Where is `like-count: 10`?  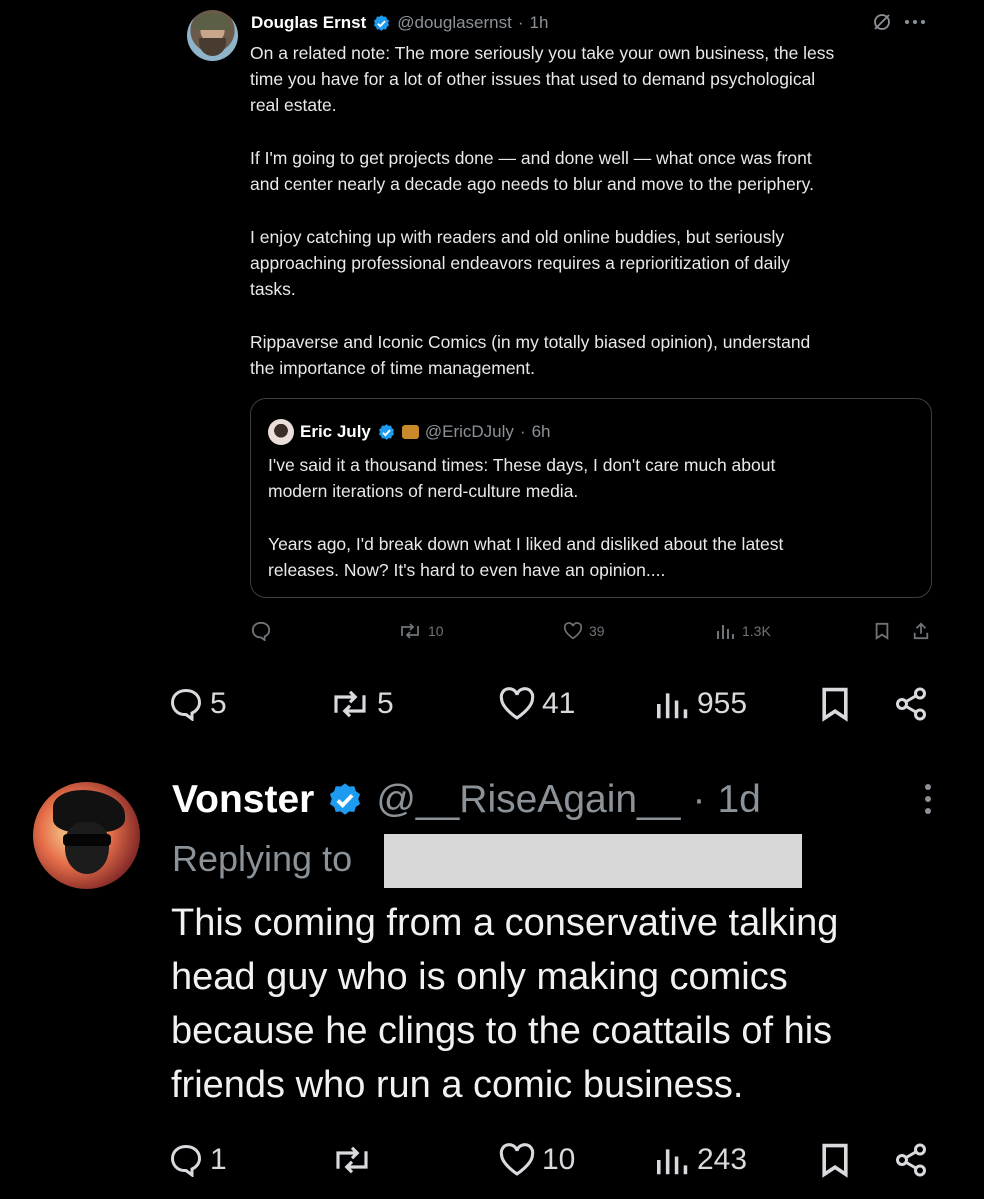
like-count: 10 is located at coordinates (559, 1159).